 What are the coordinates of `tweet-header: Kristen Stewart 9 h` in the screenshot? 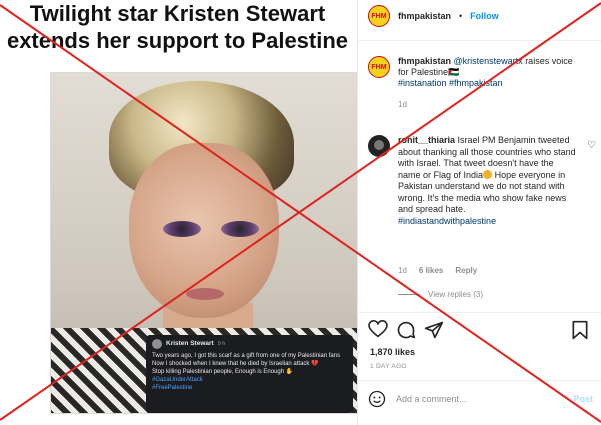 It's located at (249, 344).